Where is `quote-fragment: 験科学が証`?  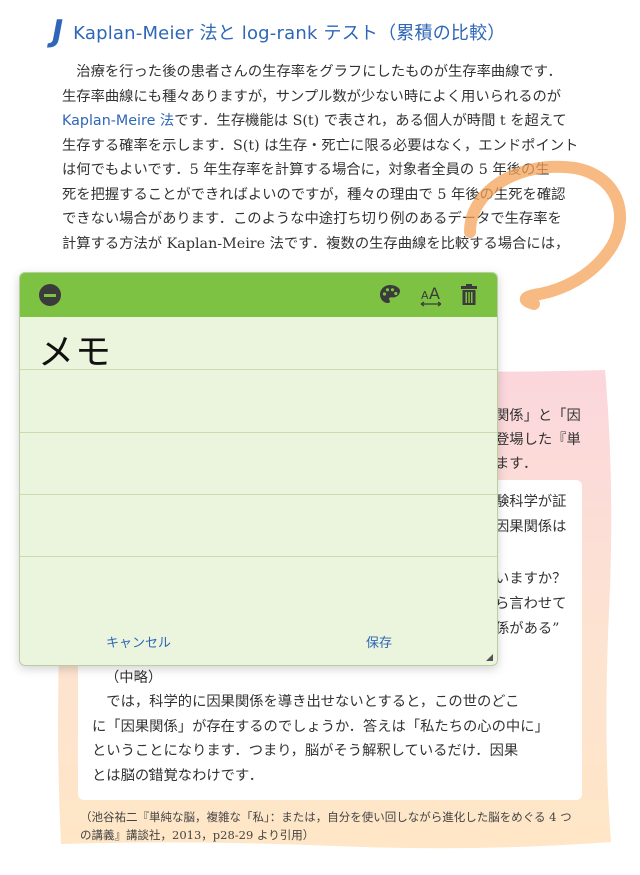
quote-fragment: 験科学が証 is located at coordinates (531, 502).